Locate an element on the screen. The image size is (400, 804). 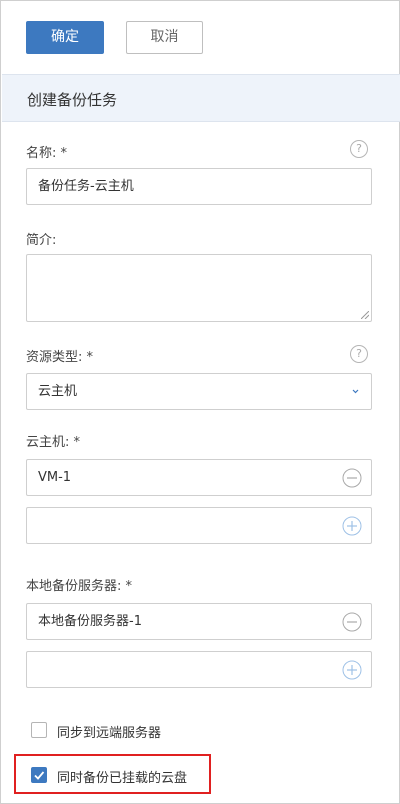
section-header: 创建备份任务 is located at coordinates (201, 98).